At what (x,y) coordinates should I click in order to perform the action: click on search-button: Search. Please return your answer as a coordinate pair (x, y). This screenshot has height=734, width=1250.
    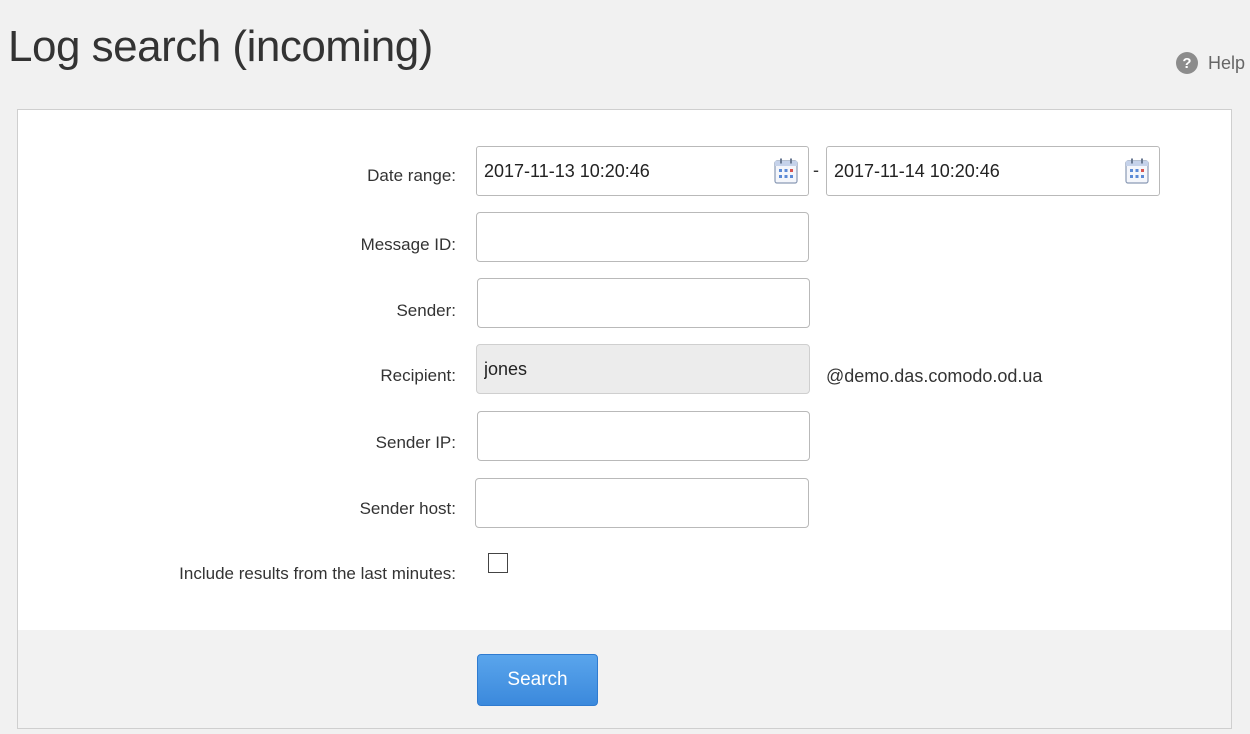
    Looking at the image, I should click on (537, 680).